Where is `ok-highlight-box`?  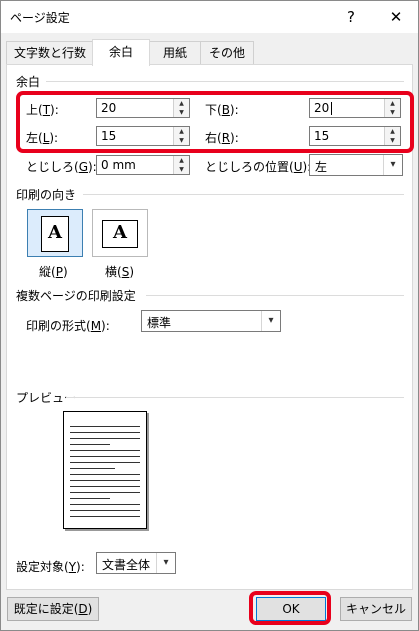 ok-highlight-box is located at coordinates (290, 608).